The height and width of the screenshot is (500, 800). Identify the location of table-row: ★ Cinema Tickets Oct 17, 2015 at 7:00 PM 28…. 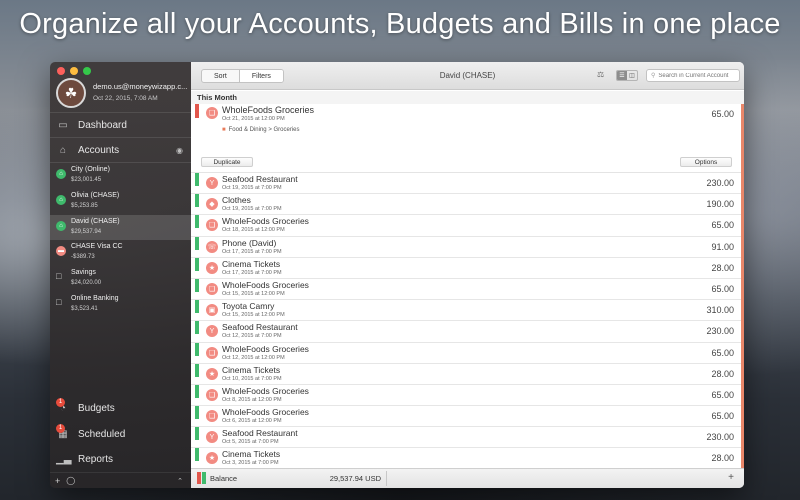
(467, 268).